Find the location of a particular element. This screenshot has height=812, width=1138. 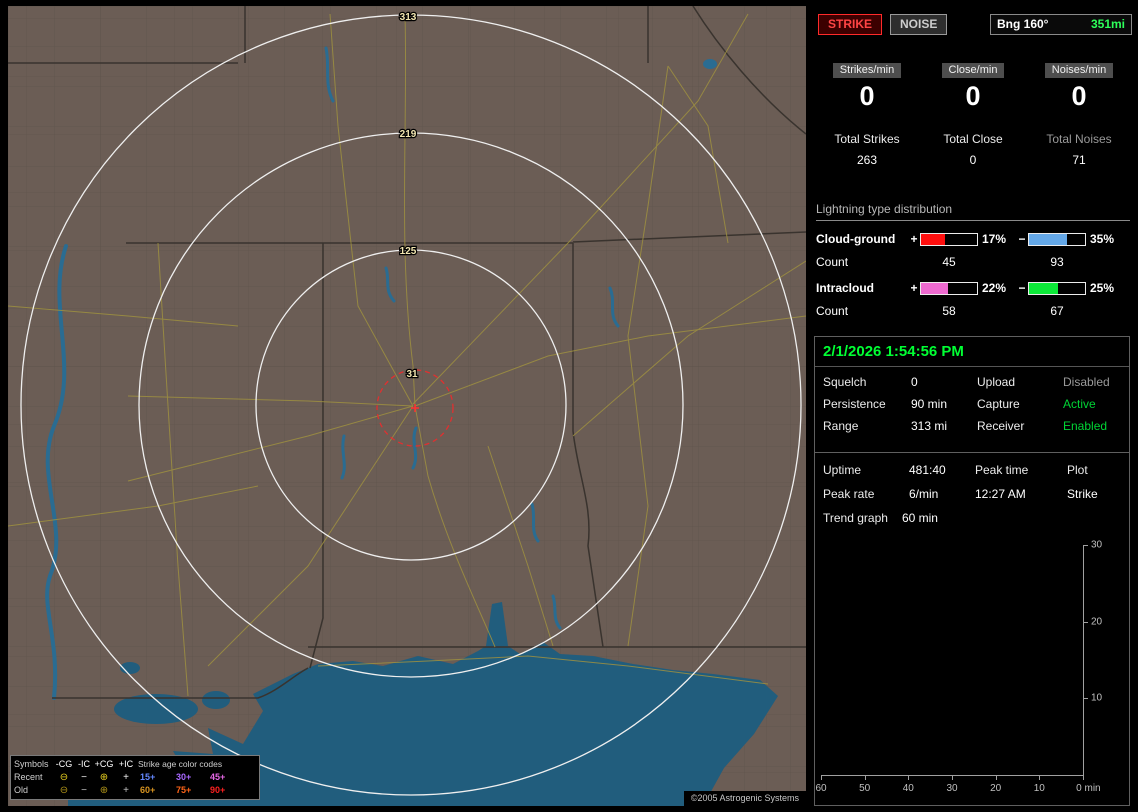

peak-time-value: 12:27 AM is located at coordinates (1000, 494).